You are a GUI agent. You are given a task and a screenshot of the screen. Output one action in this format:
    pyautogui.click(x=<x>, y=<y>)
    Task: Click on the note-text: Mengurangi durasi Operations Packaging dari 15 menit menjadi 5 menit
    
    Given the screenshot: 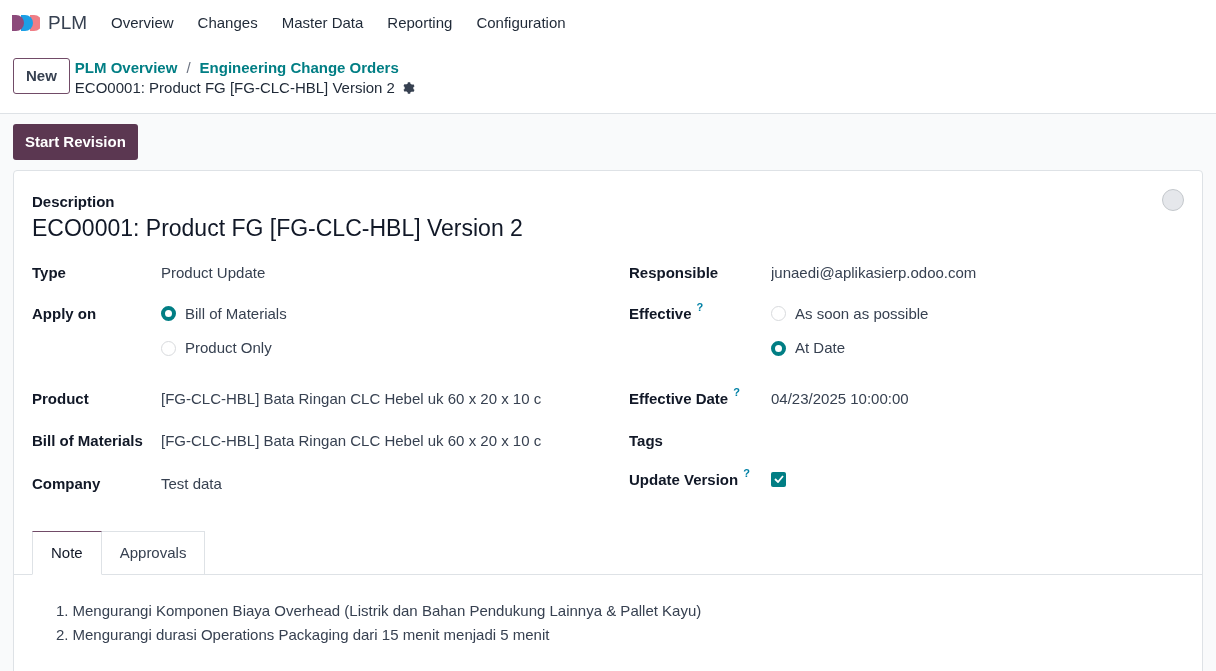 What is the action you would take?
    pyautogui.click(x=311, y=635)
    